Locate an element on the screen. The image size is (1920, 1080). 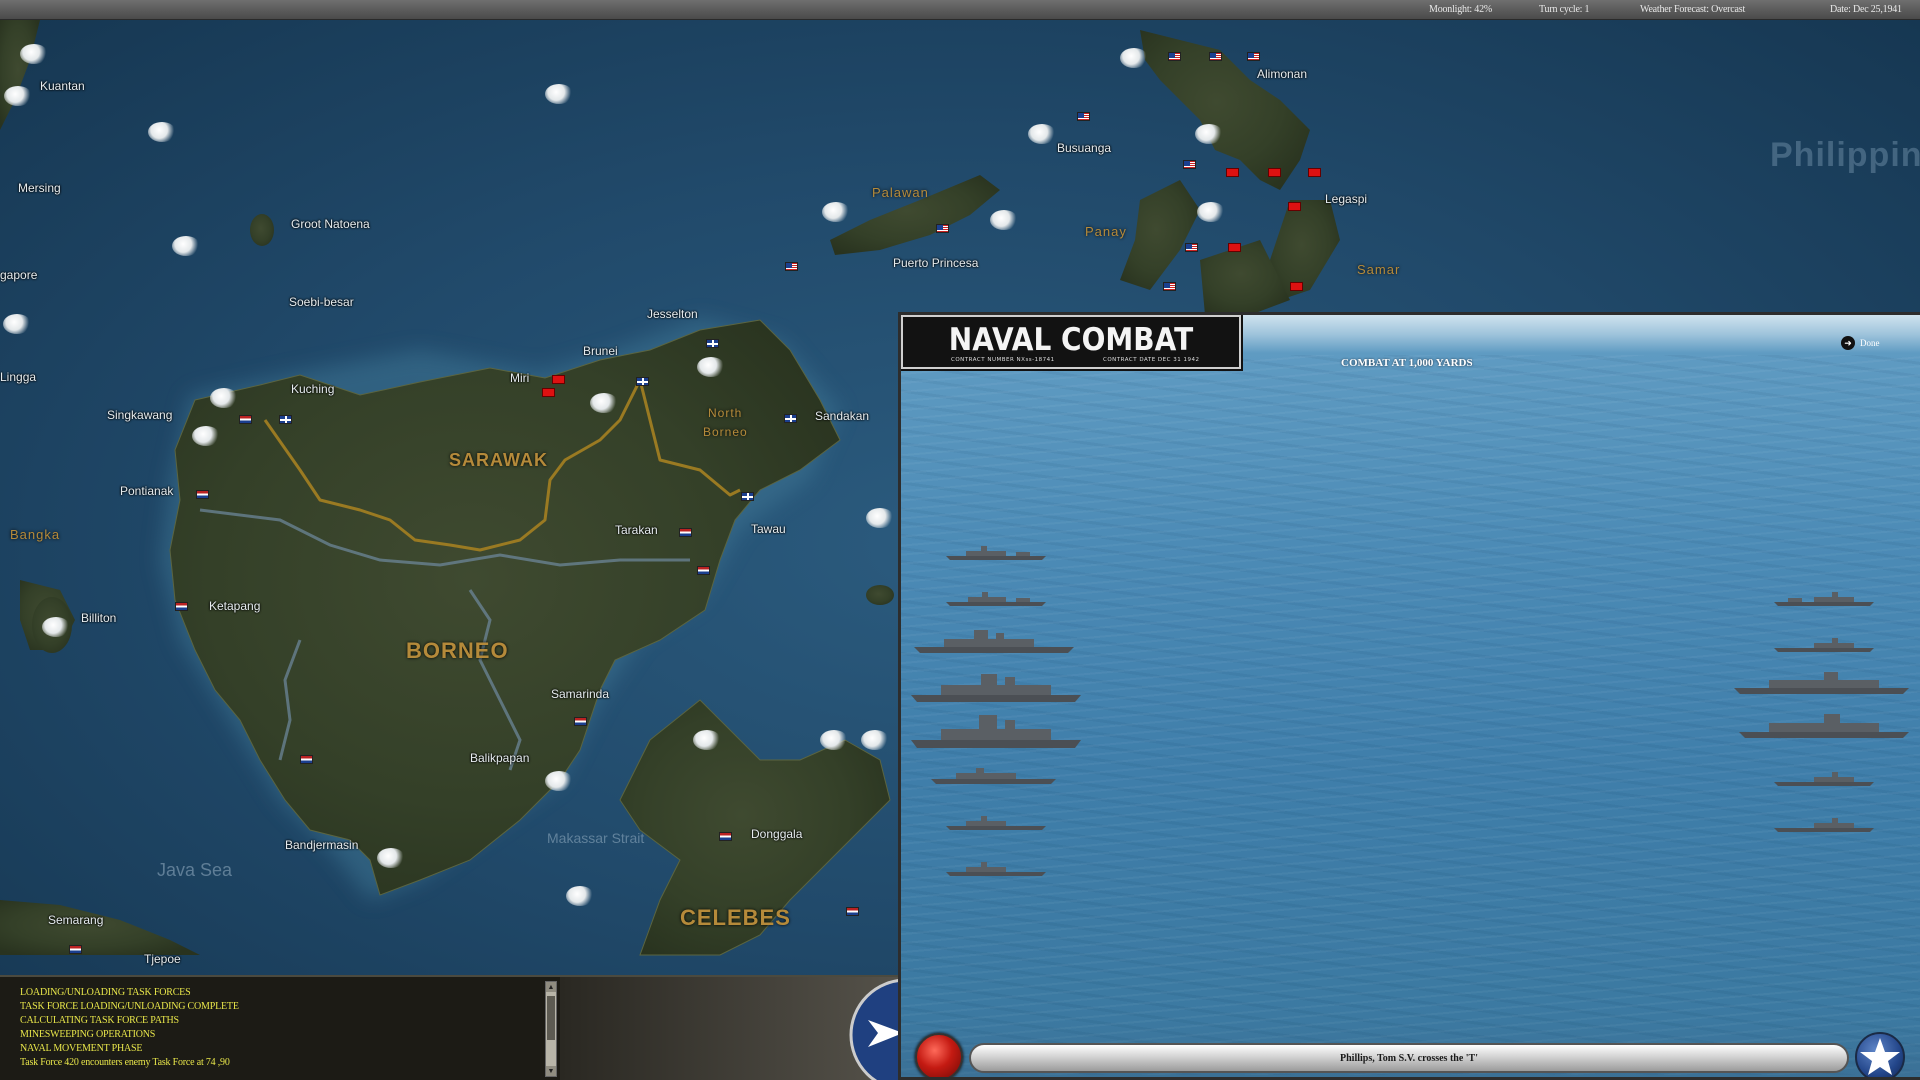
place-kuantan: Kuantan is located at coordinates (62, 86).